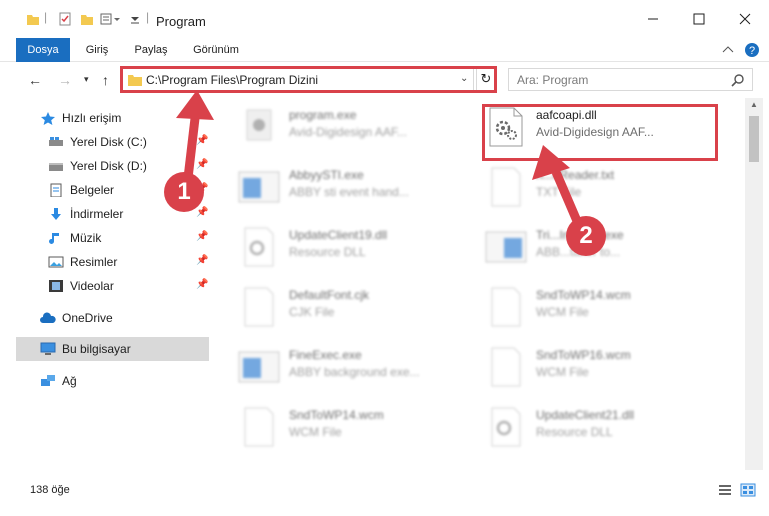 The width and height of the screenshot is (769, 516). What do you see at coordinates (336, 415) in the screenshot?
I see `file-name: SndToWP14.wcm` at bounding box center [336, 415].